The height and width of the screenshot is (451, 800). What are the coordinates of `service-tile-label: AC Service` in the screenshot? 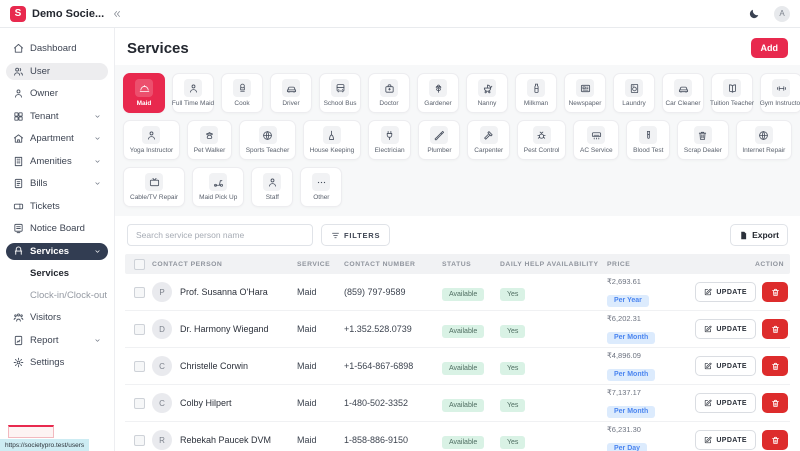 It's located at (596, 150).